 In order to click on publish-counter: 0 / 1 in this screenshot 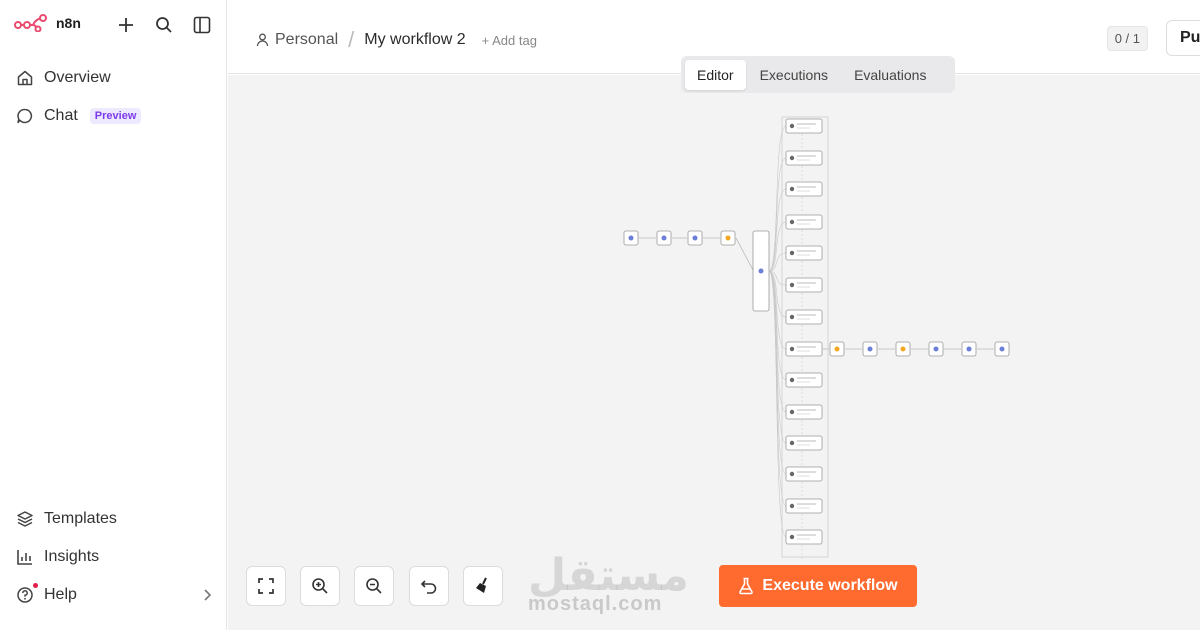, I will do `click(1127, 38)`.